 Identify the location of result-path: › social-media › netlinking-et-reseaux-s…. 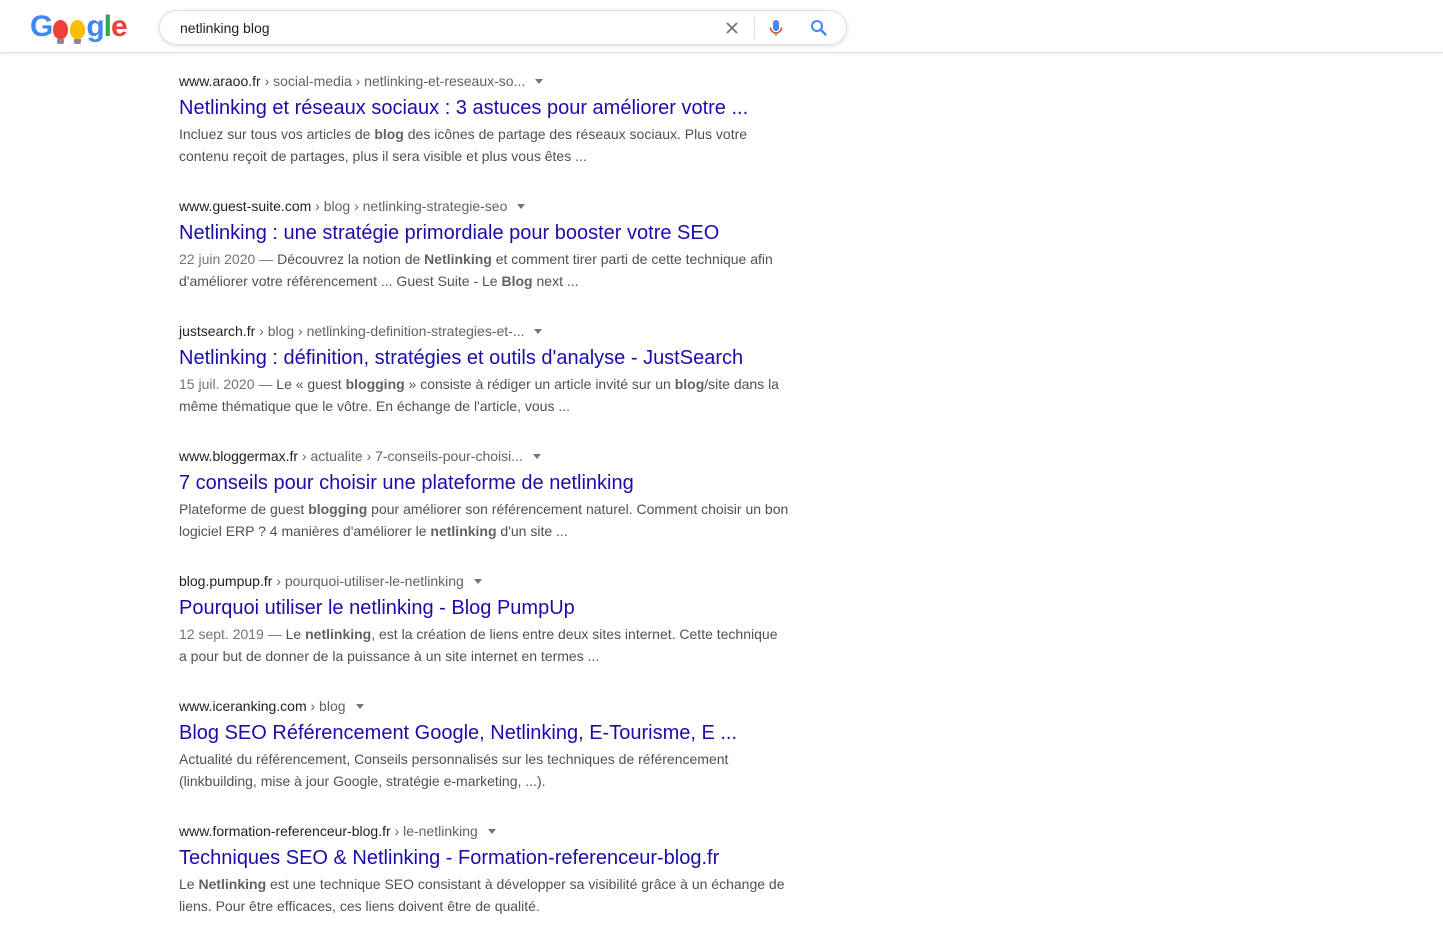
(393, 81).